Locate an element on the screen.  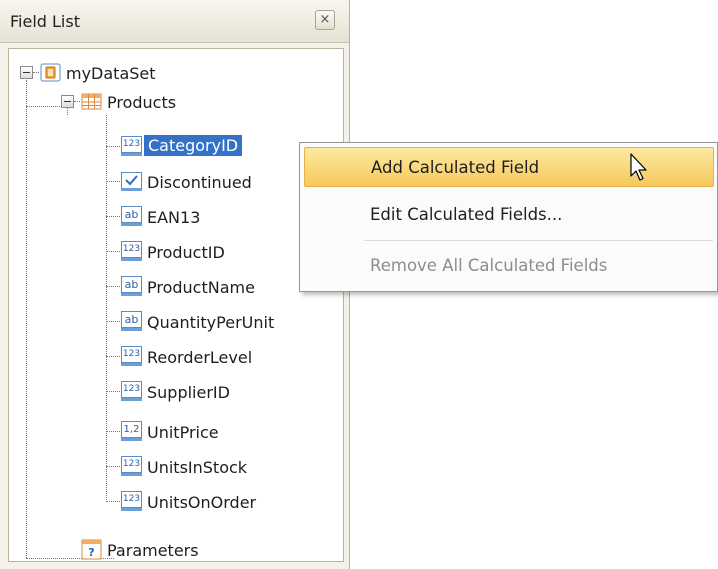
menu-item-label: Add Calculated Field is located at coordinates (455, 167).